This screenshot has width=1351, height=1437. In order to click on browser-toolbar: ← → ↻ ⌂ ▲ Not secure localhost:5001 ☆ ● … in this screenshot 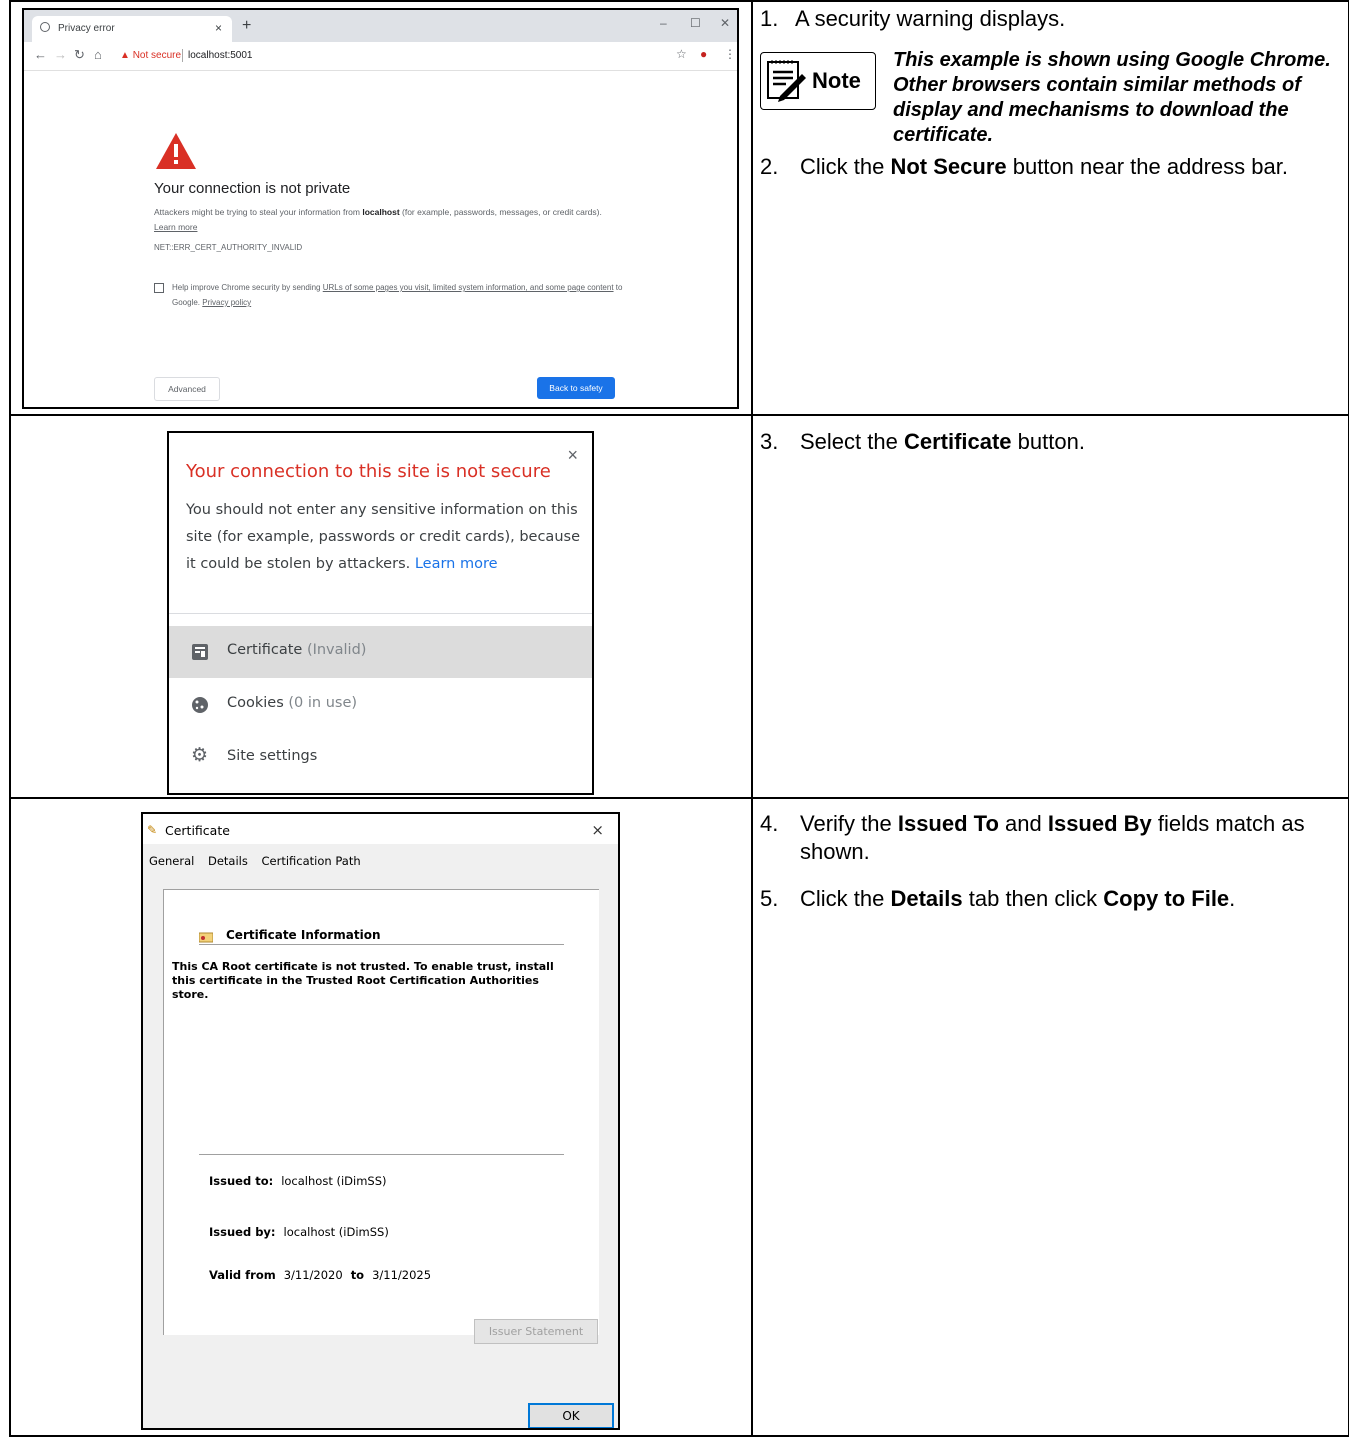, I will do `click(380, 56)`.